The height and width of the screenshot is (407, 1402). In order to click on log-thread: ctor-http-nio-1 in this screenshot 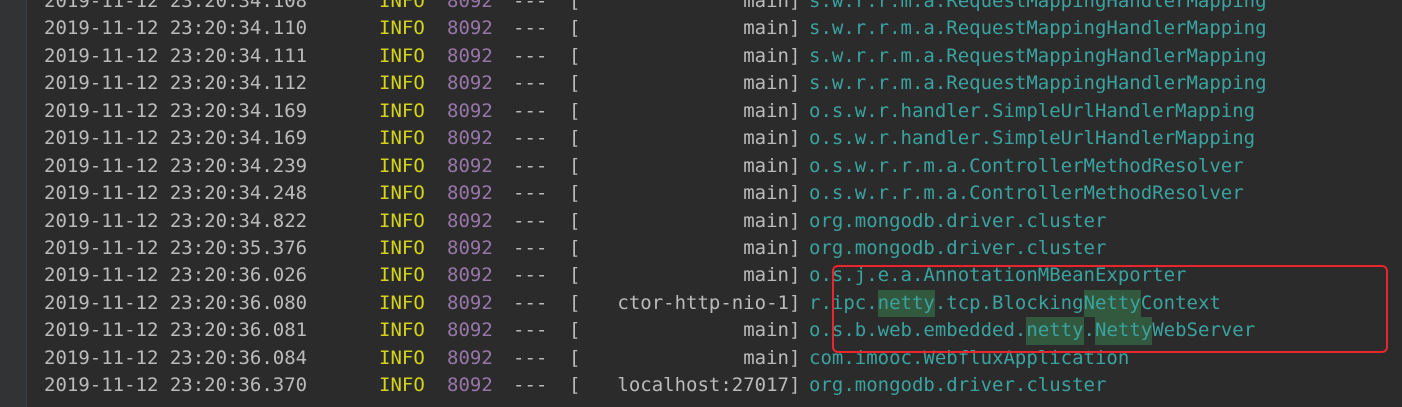, I will do `click(703, 302)`.